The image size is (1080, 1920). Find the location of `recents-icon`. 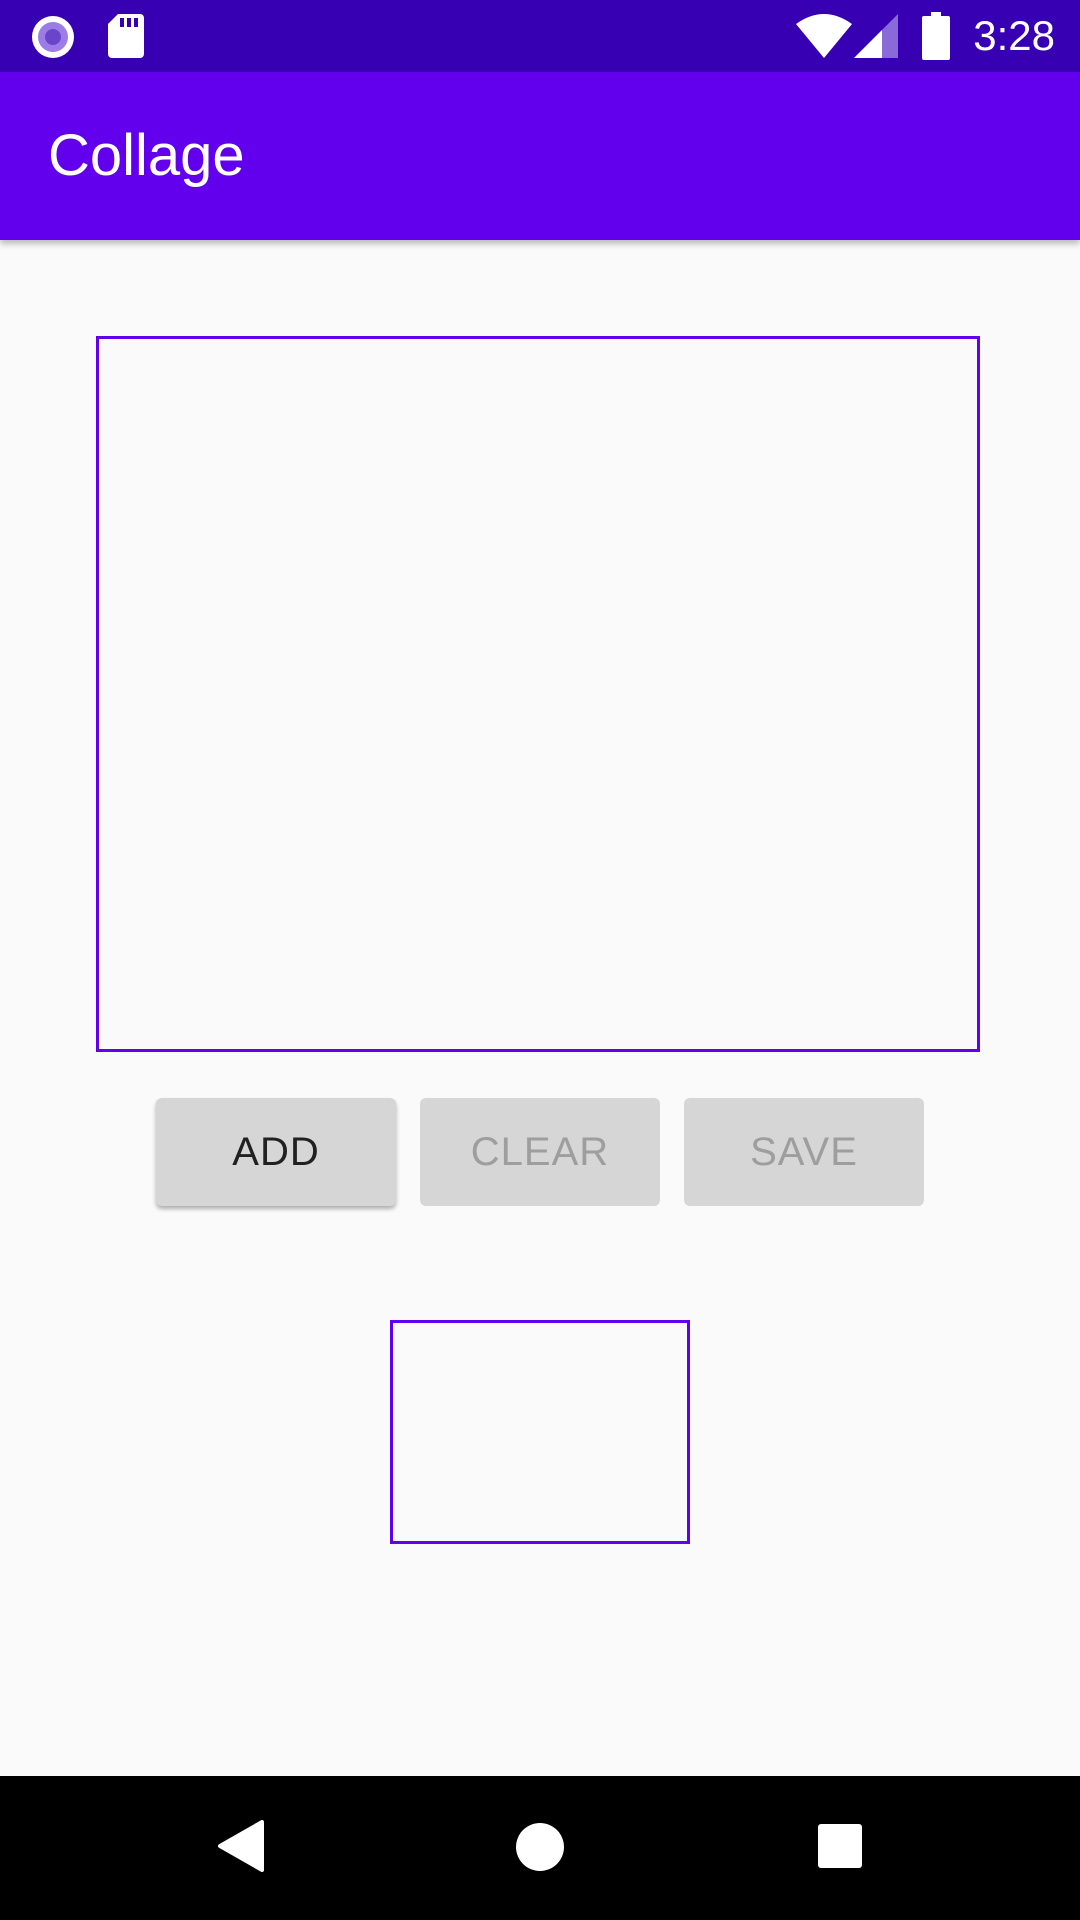

recents-icon is located at coordinates (840, 1848).